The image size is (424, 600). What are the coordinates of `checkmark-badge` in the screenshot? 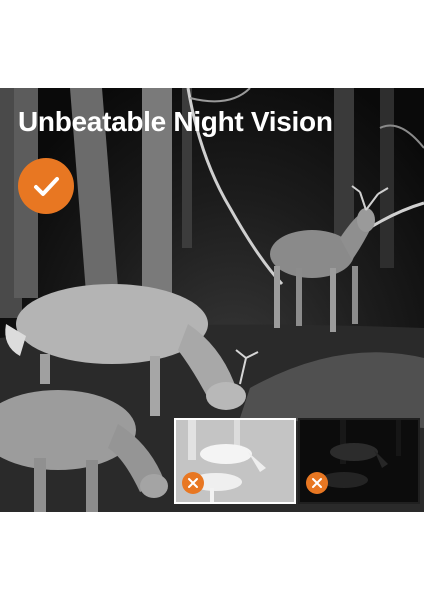 It's located at (46, 186).